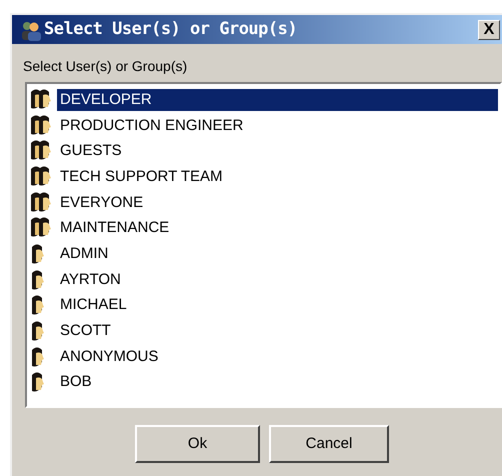  Describe the element at coordinates (277, 331) in the screenshot. I see `list-item: SCOTT` at that location.